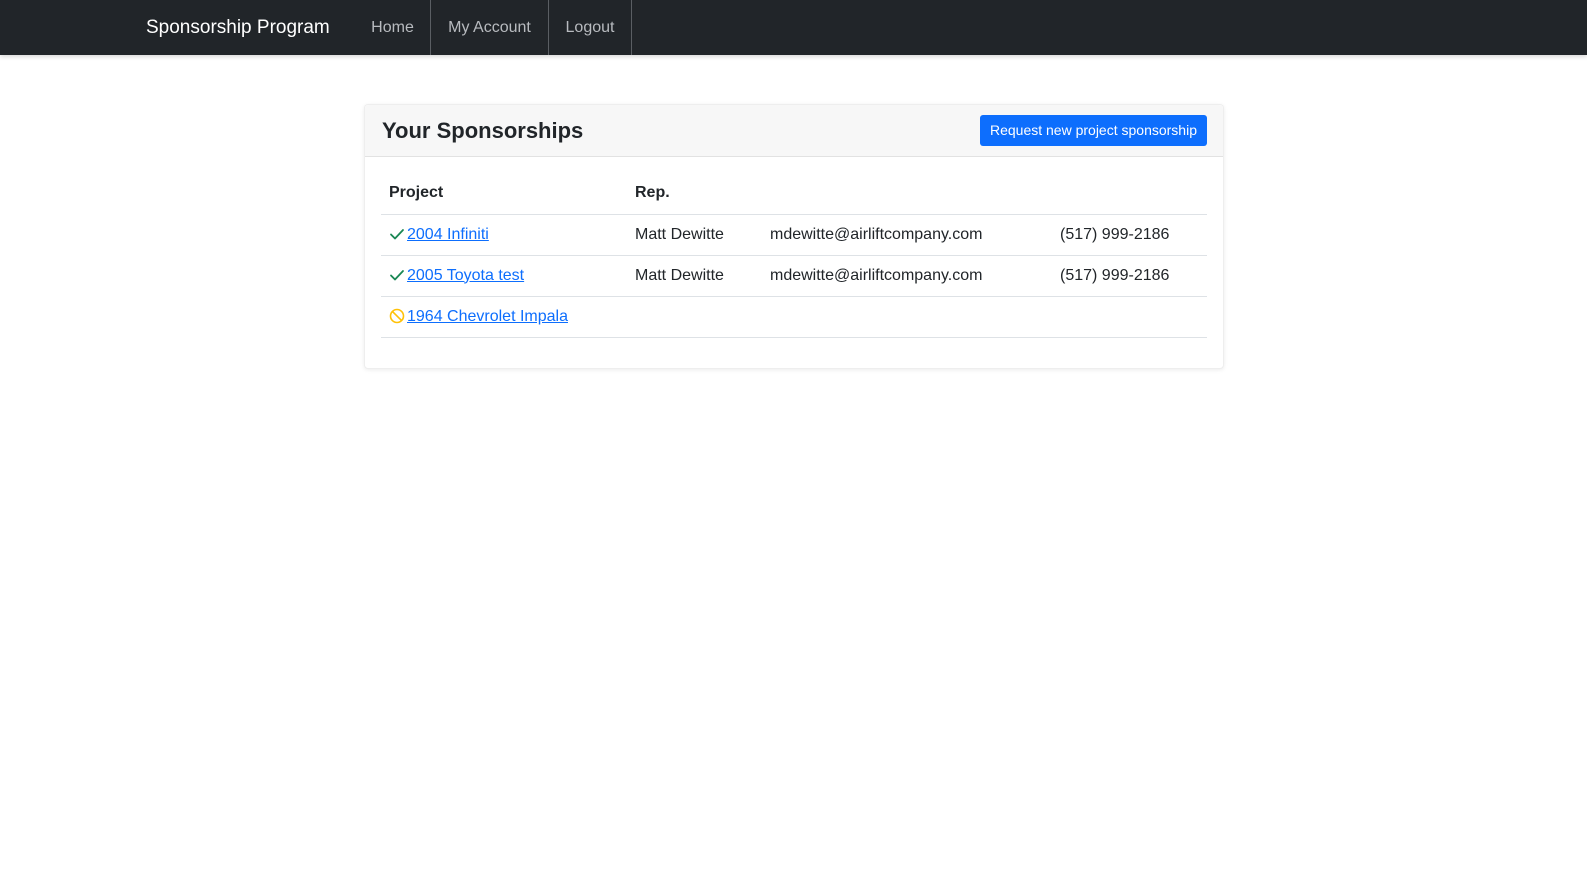 This screenshot has width=1587, height=885. Describe the element at coordinates (907, 316) in the screenshot. I see `rep-email-cell` at that location.